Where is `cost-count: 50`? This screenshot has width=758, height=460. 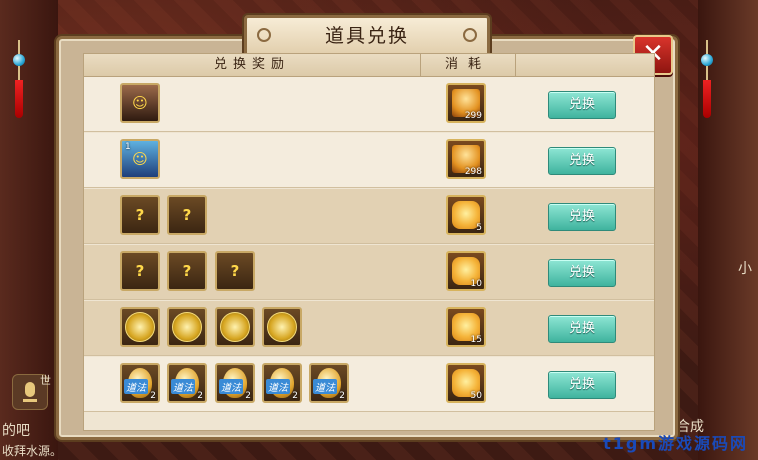
cost-count: 50 is located at coordinates (476, 396).